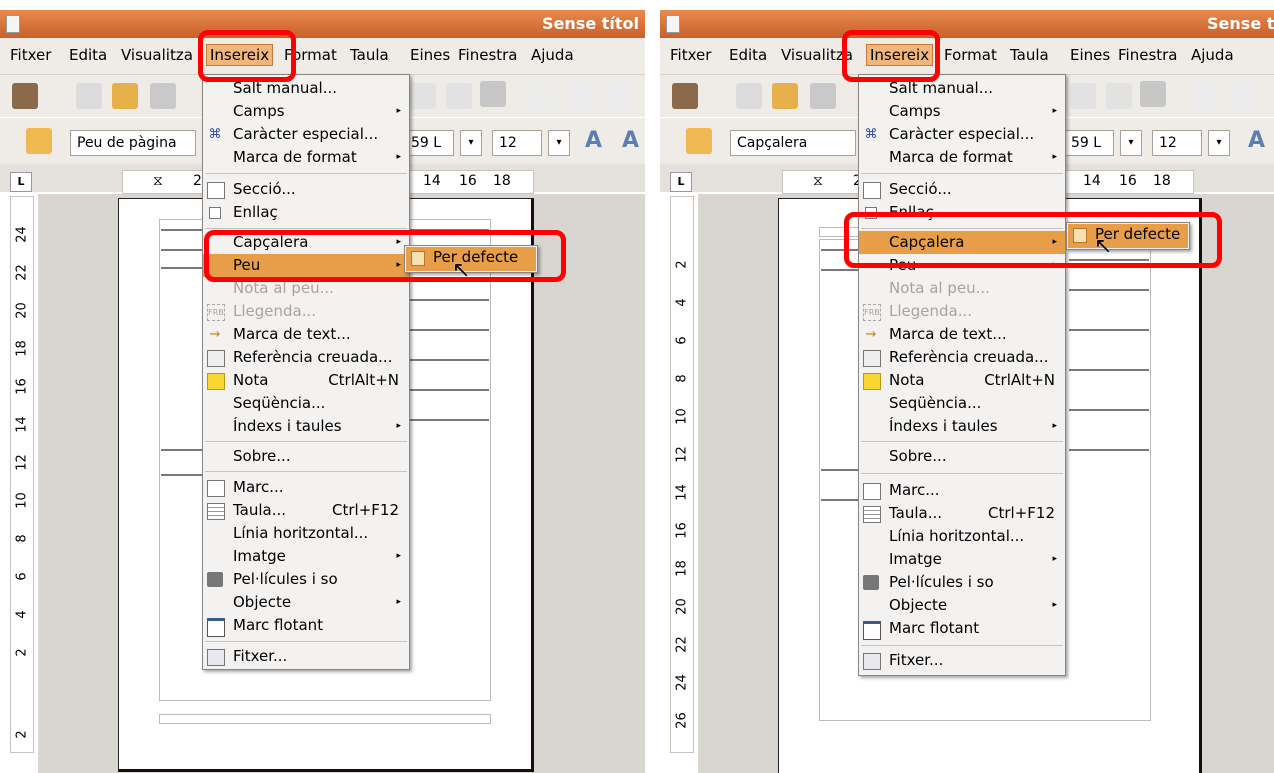 The image size is (1274, 773). I want to click on highlight-icon: A, so click(630, 140).